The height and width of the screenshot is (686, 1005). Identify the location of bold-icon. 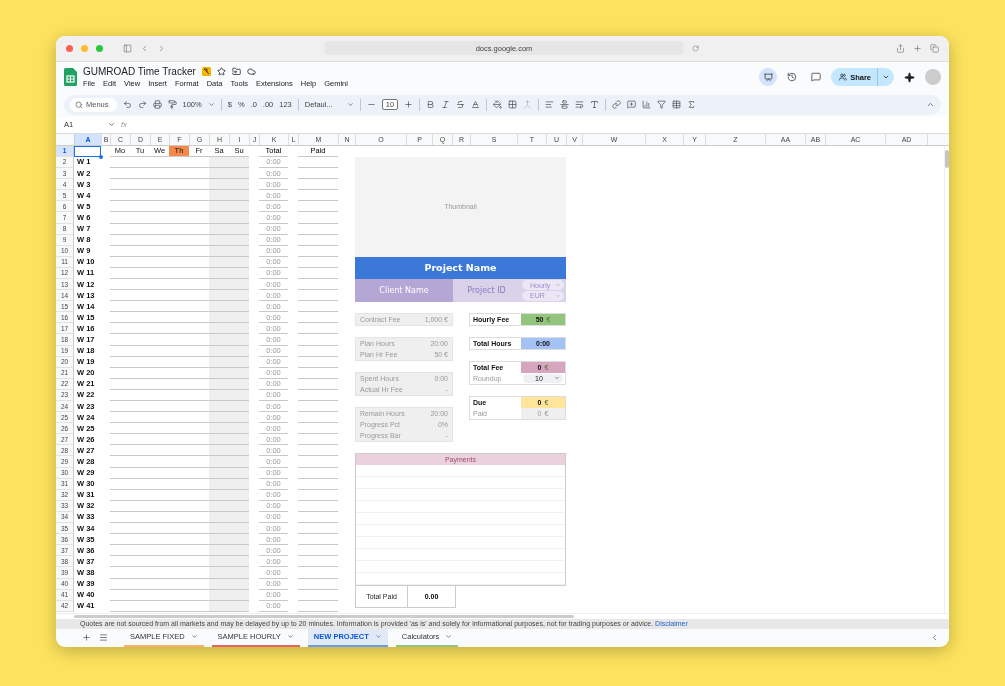
(431, 105).